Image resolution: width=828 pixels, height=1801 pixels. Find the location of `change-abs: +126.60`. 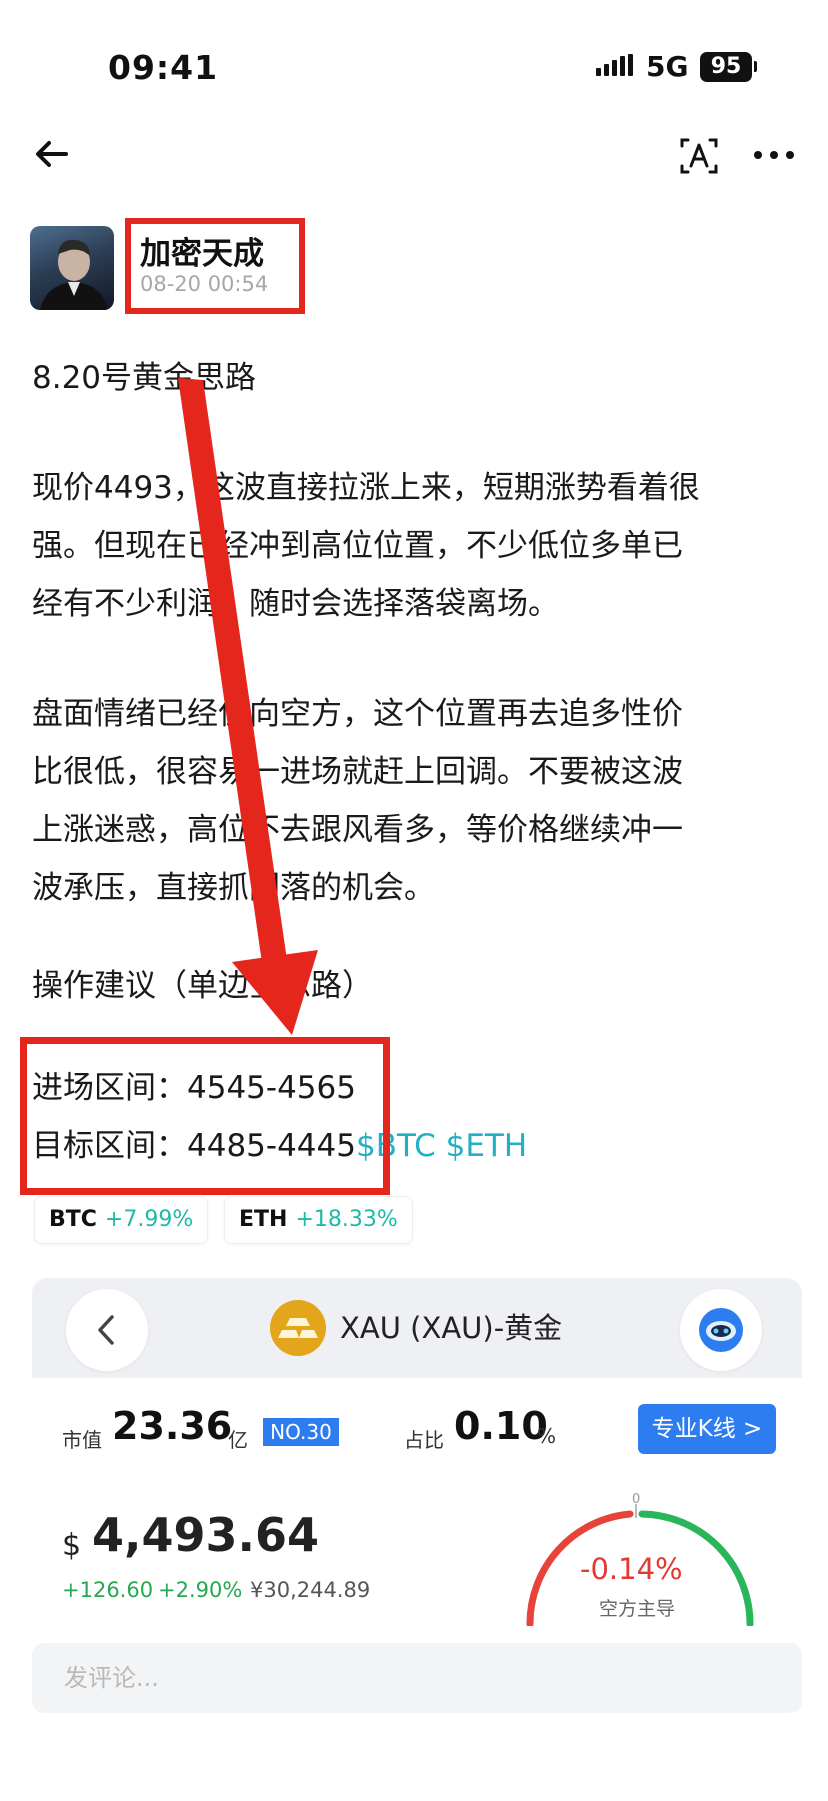

change-abs: +126.60 is located at coordinates (108, 1590).